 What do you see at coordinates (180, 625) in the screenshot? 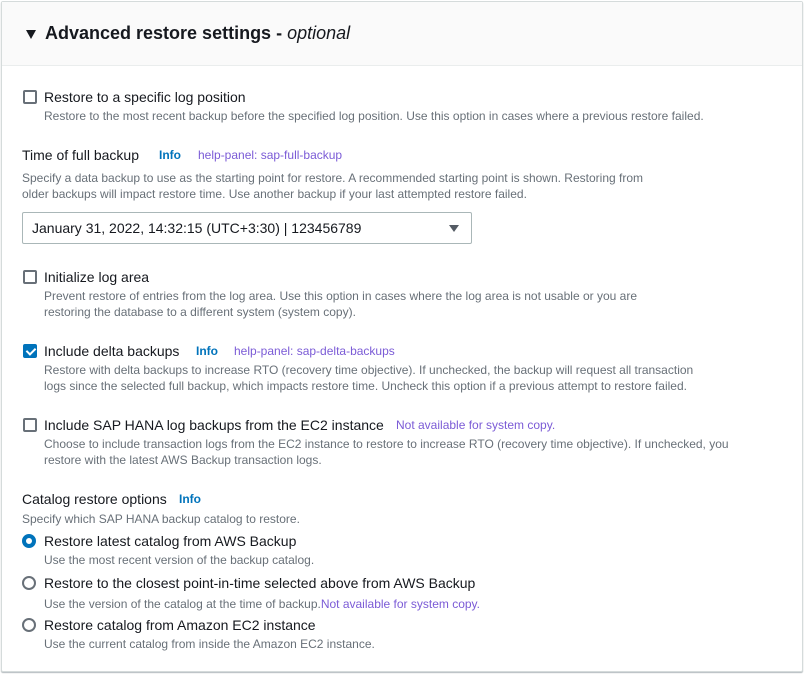
I see `catalog-option-ec2-label: Restore catalog from Amazon EC2 instance` at bounding box center [180, 625].